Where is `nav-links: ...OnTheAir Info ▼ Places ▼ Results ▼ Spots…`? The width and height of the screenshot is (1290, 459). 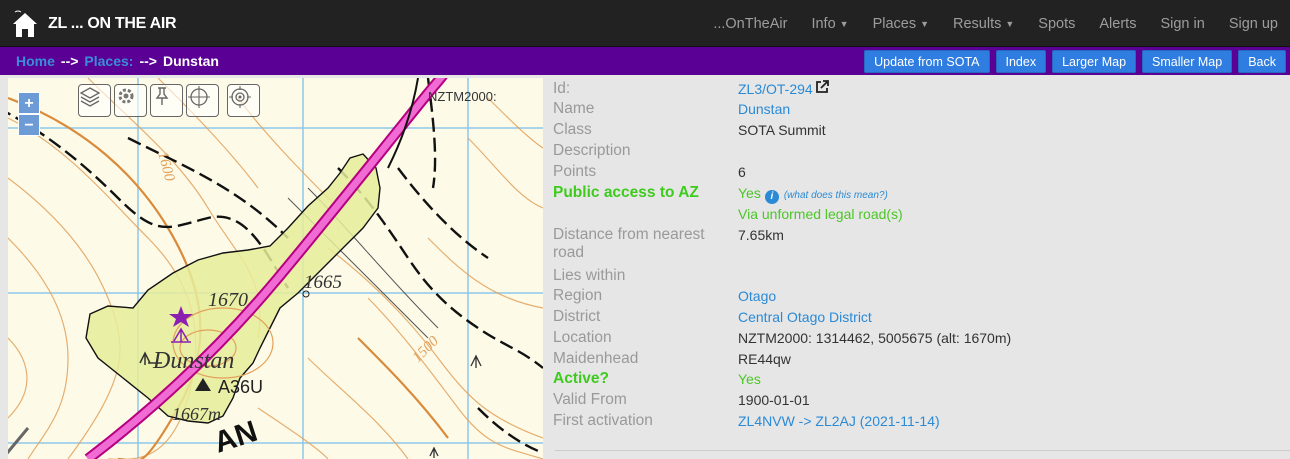
nav-links: ...OnTheAir Info ▼ Places ▼ Results ▼ Spots… is located at coordinates (995, 23).